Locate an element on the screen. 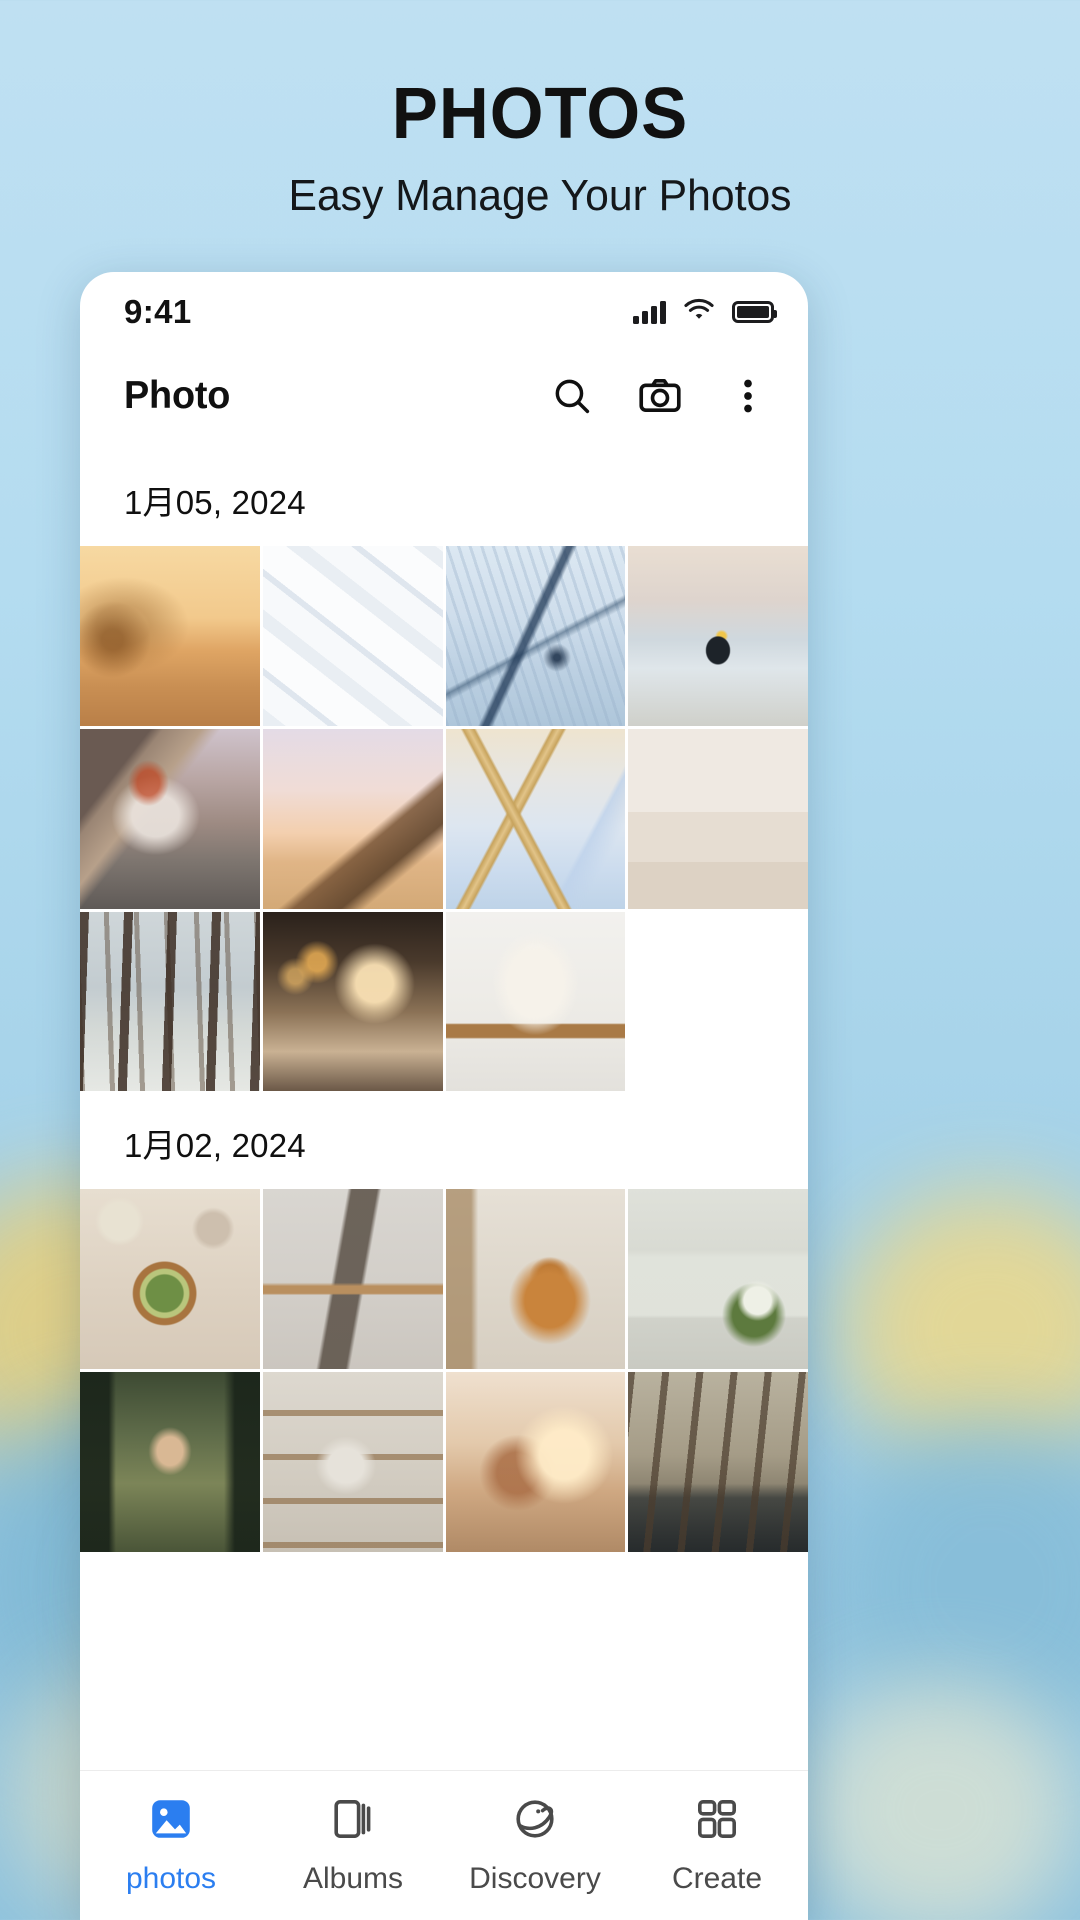  search-icon is located at coordinates (572, 396).